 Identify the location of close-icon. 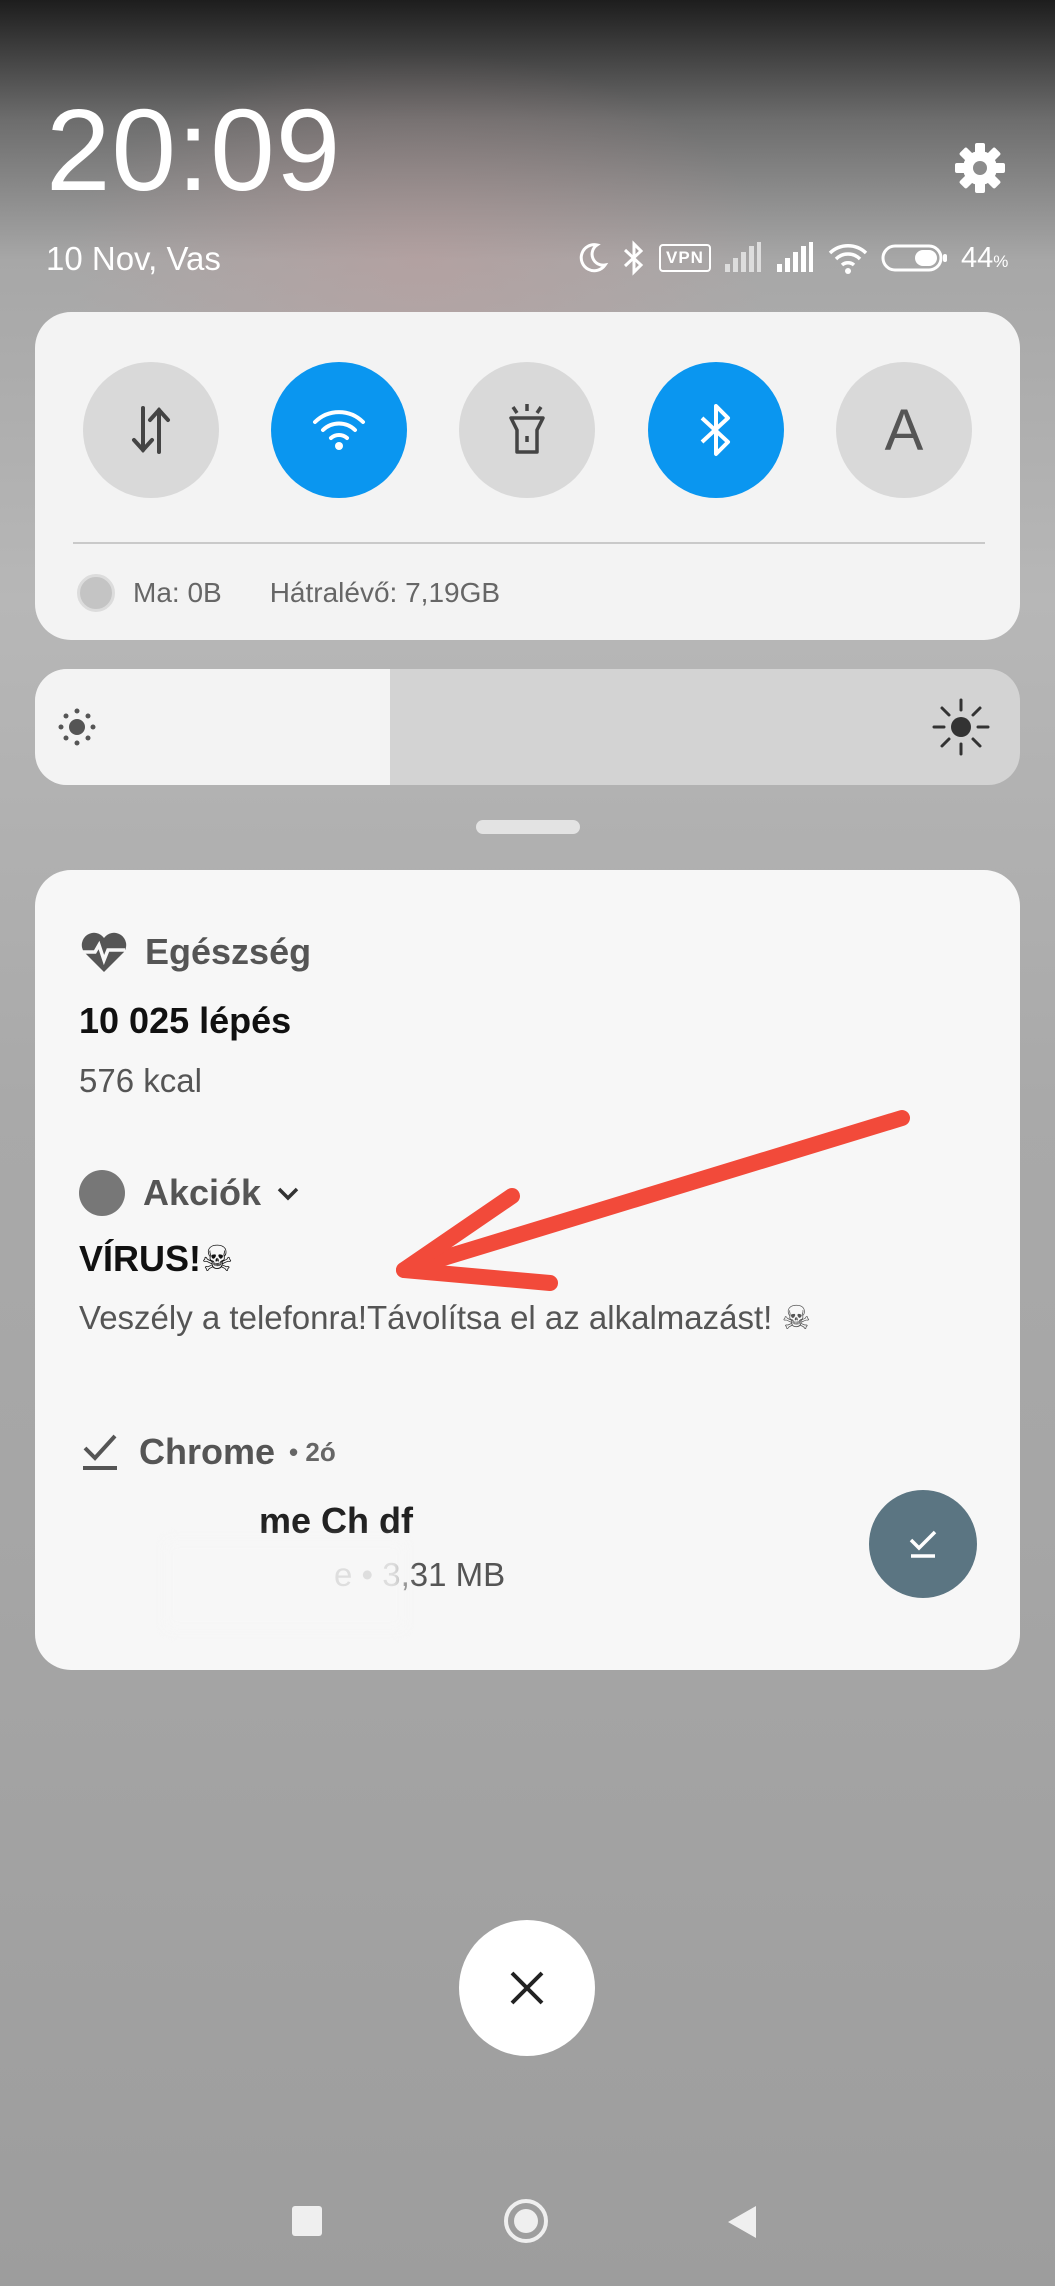
(527, 1988).